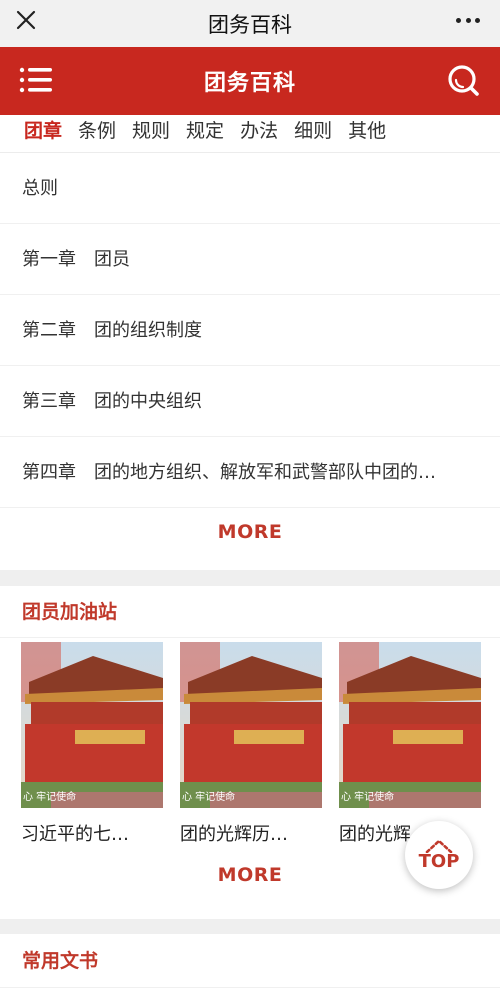 The height and width of the screenshot is (1005, 500). Describe the element at coordinates (367, 131) in the screenshot. I see `tab-qita: 其他` at that location.